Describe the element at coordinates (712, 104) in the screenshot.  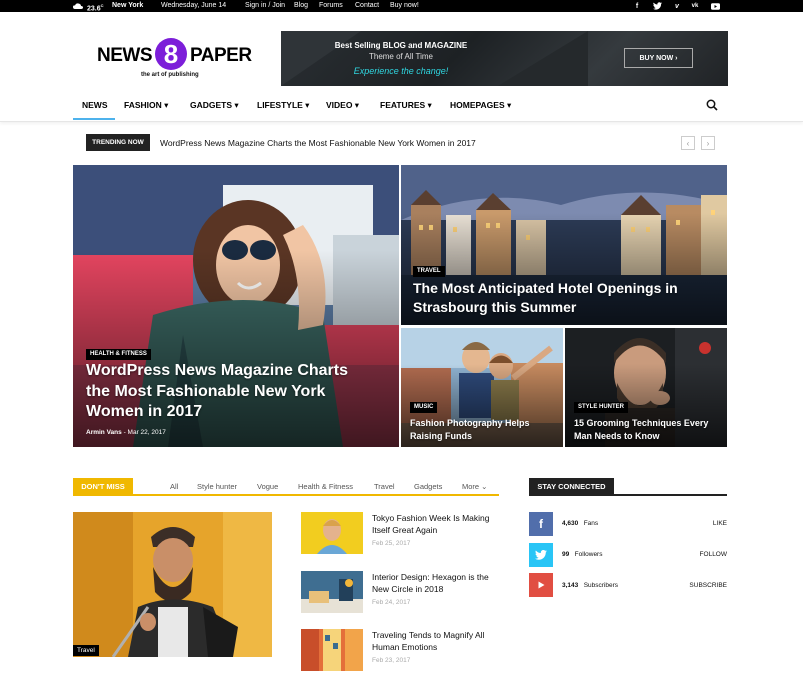
I see `search-icon` at that location.